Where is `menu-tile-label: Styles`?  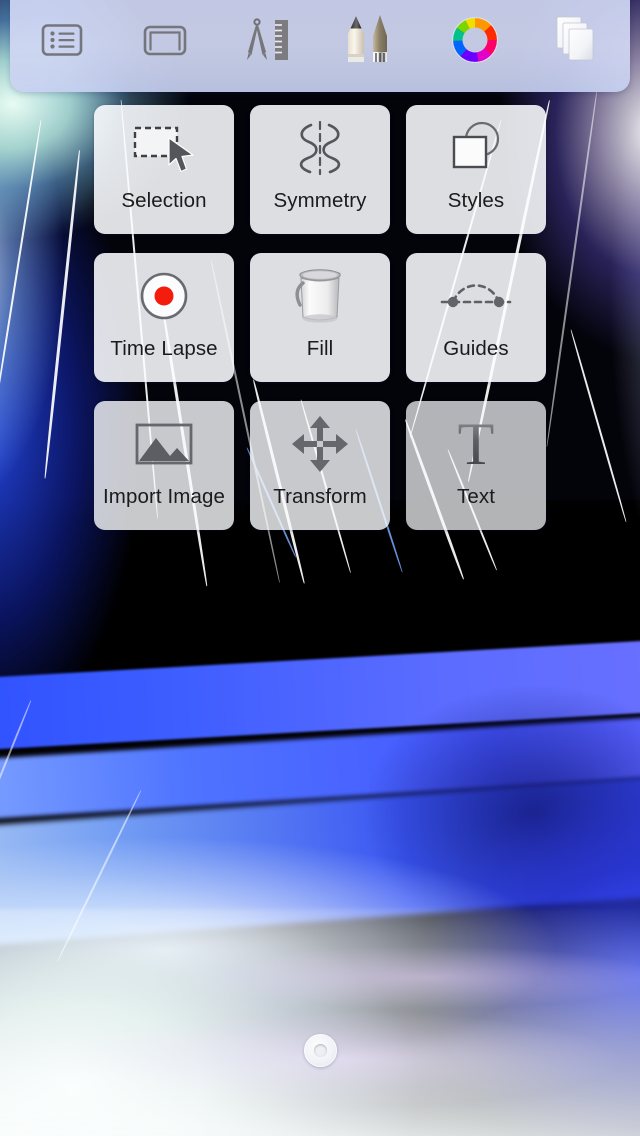 menu-tile-label: Styles is located at coordinates (476, 200).